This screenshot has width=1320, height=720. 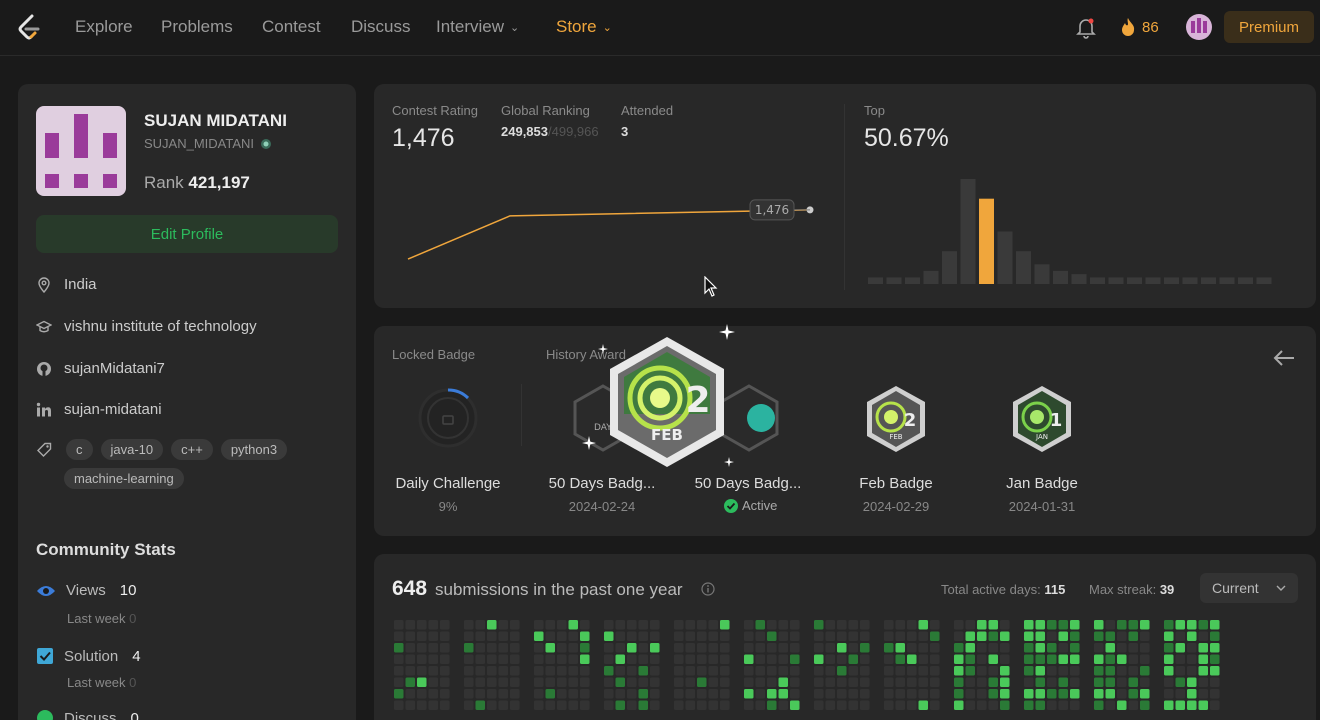 What do you see at coordinates (1042, 506) in the screenshot?
I see `badge-4-date: 2024-01-31` at bounding box center [1042, 506].